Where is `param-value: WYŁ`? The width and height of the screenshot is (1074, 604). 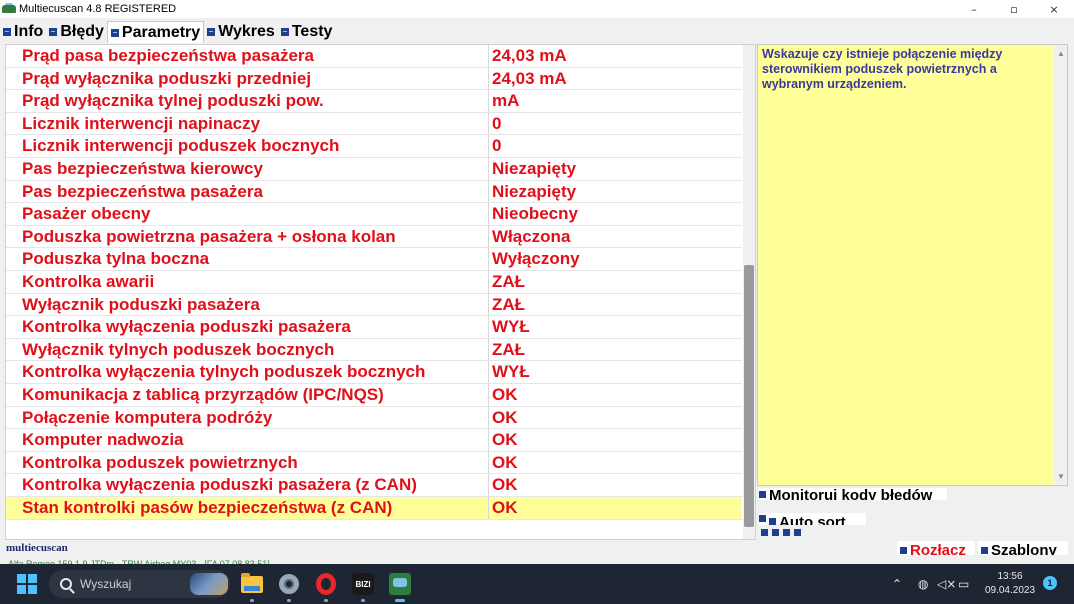 param-value: WYŁ is located at coordinates (615, 372).